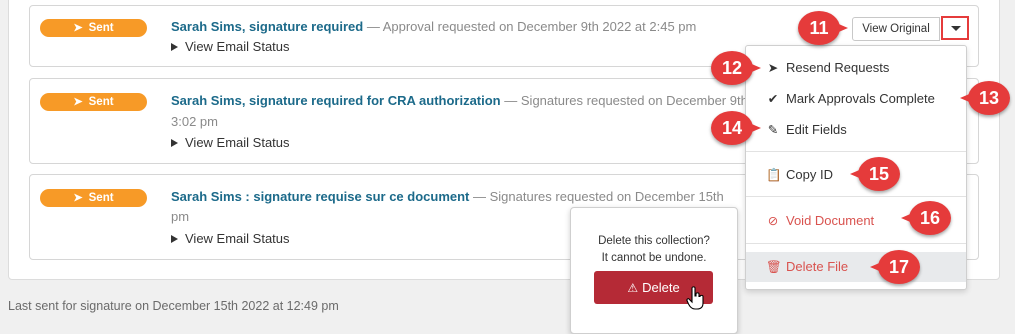  What do you see at coordinates (634, 100) in the screenshot?
I see `record-meta: Signatures requested on December 9th` at bounding box center [634, 100].